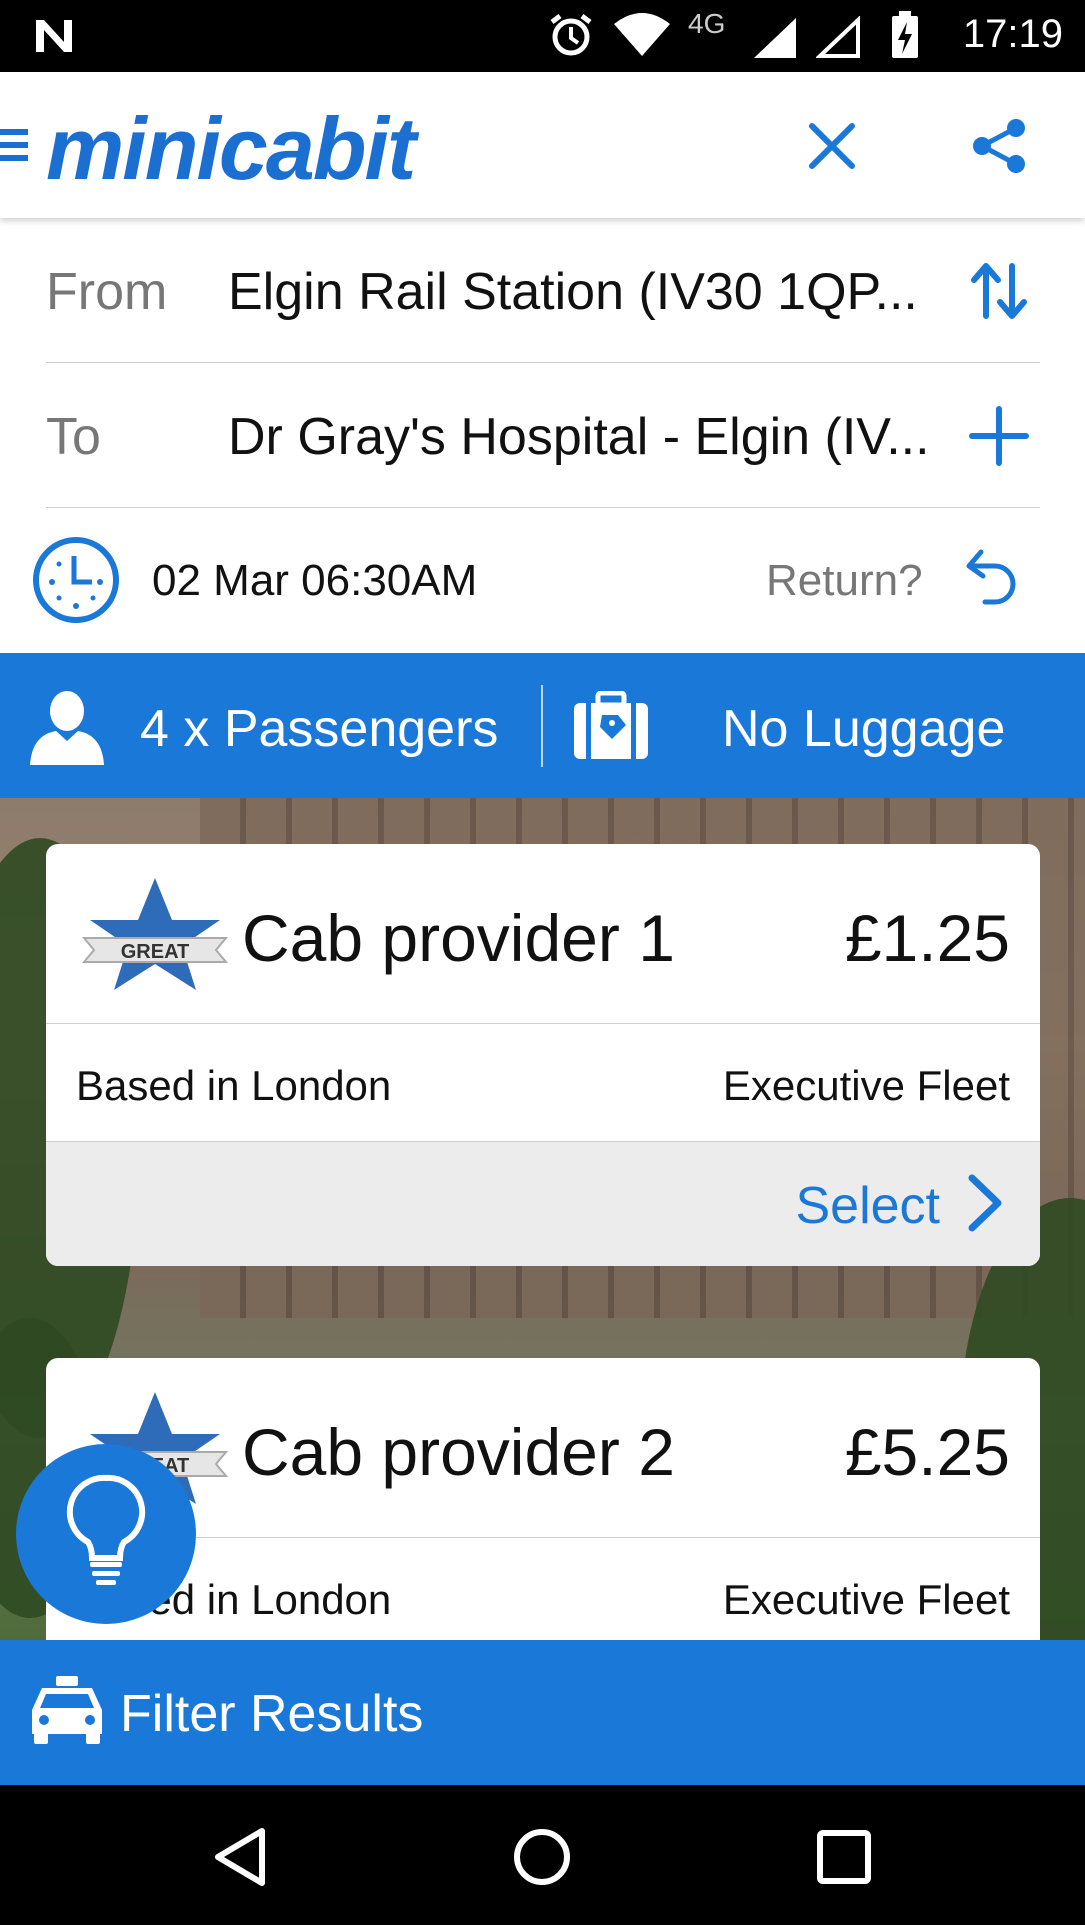 Image resolution: width=1085 pixels, height=1925 pixels. Describe the element at coordinates (1000, 146) in the screenshot. I see `share-icon` at that location.